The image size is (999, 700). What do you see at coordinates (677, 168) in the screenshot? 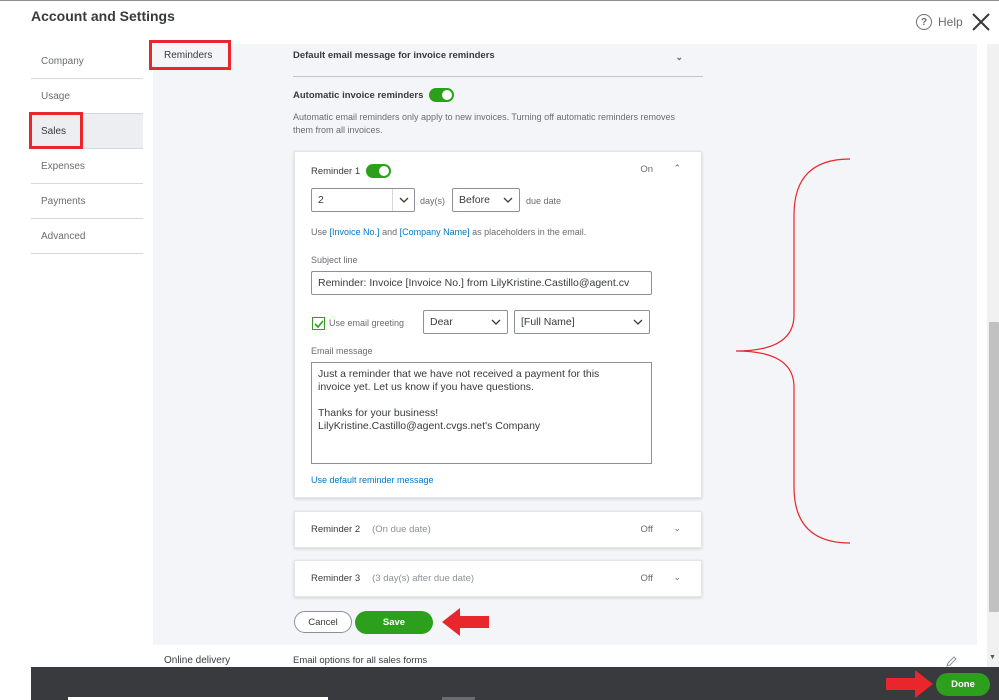
I see `chevron-up-icon: ⌃` at bounding box center [677, 168].